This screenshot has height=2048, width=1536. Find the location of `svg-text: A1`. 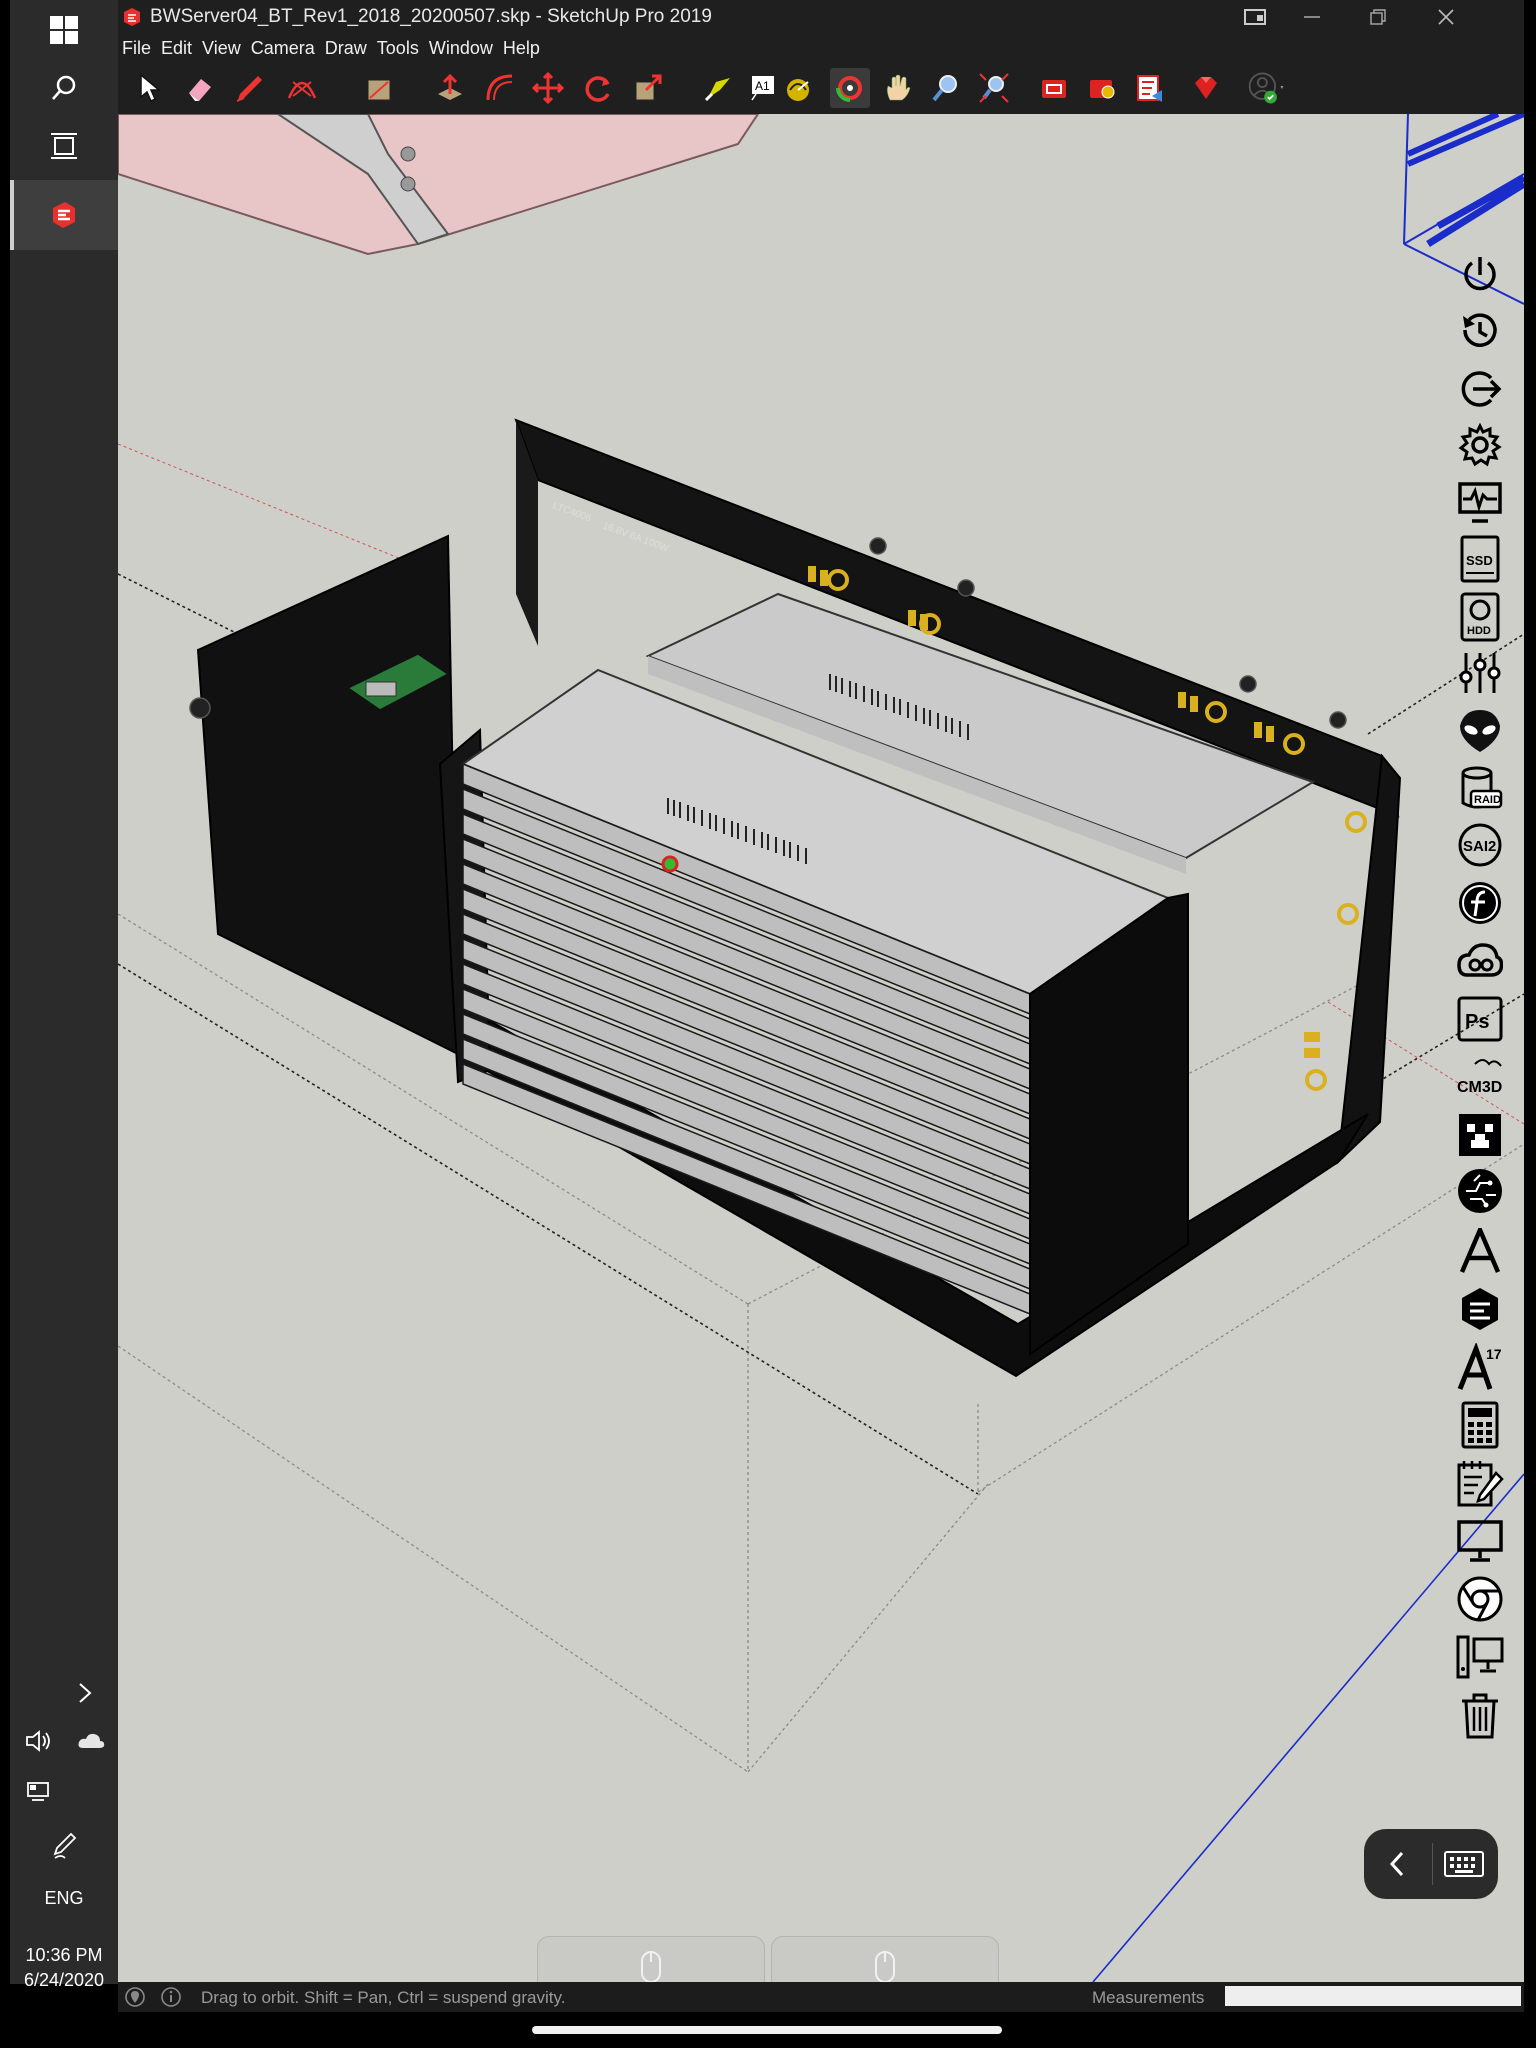

svg-text: A1 is located at coordinates (762, 86).